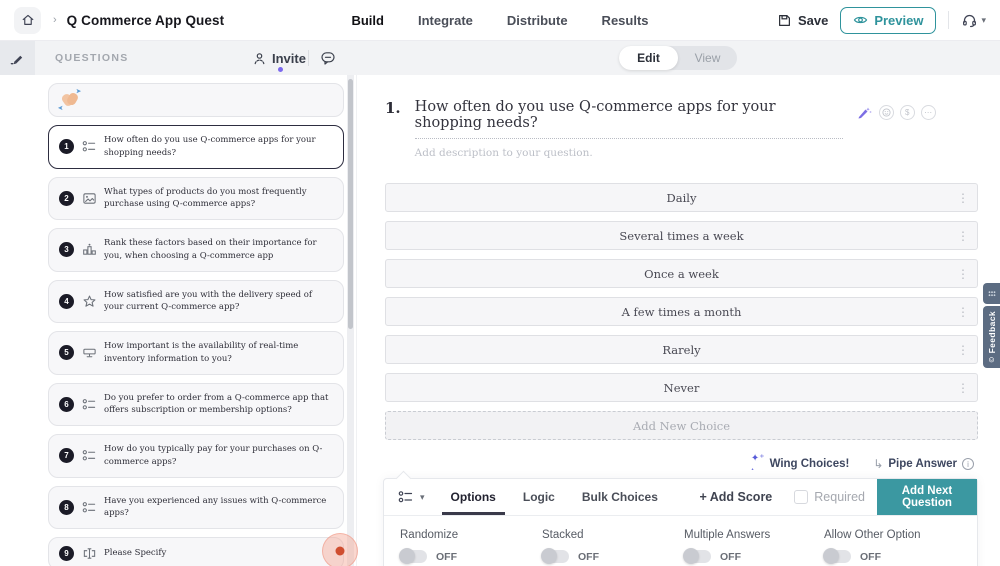 This screenshot has height=566, width=1000. Describe the element at coordinates (66, 404) in the screenshot. I see `question-number-badge: 6` at that location.